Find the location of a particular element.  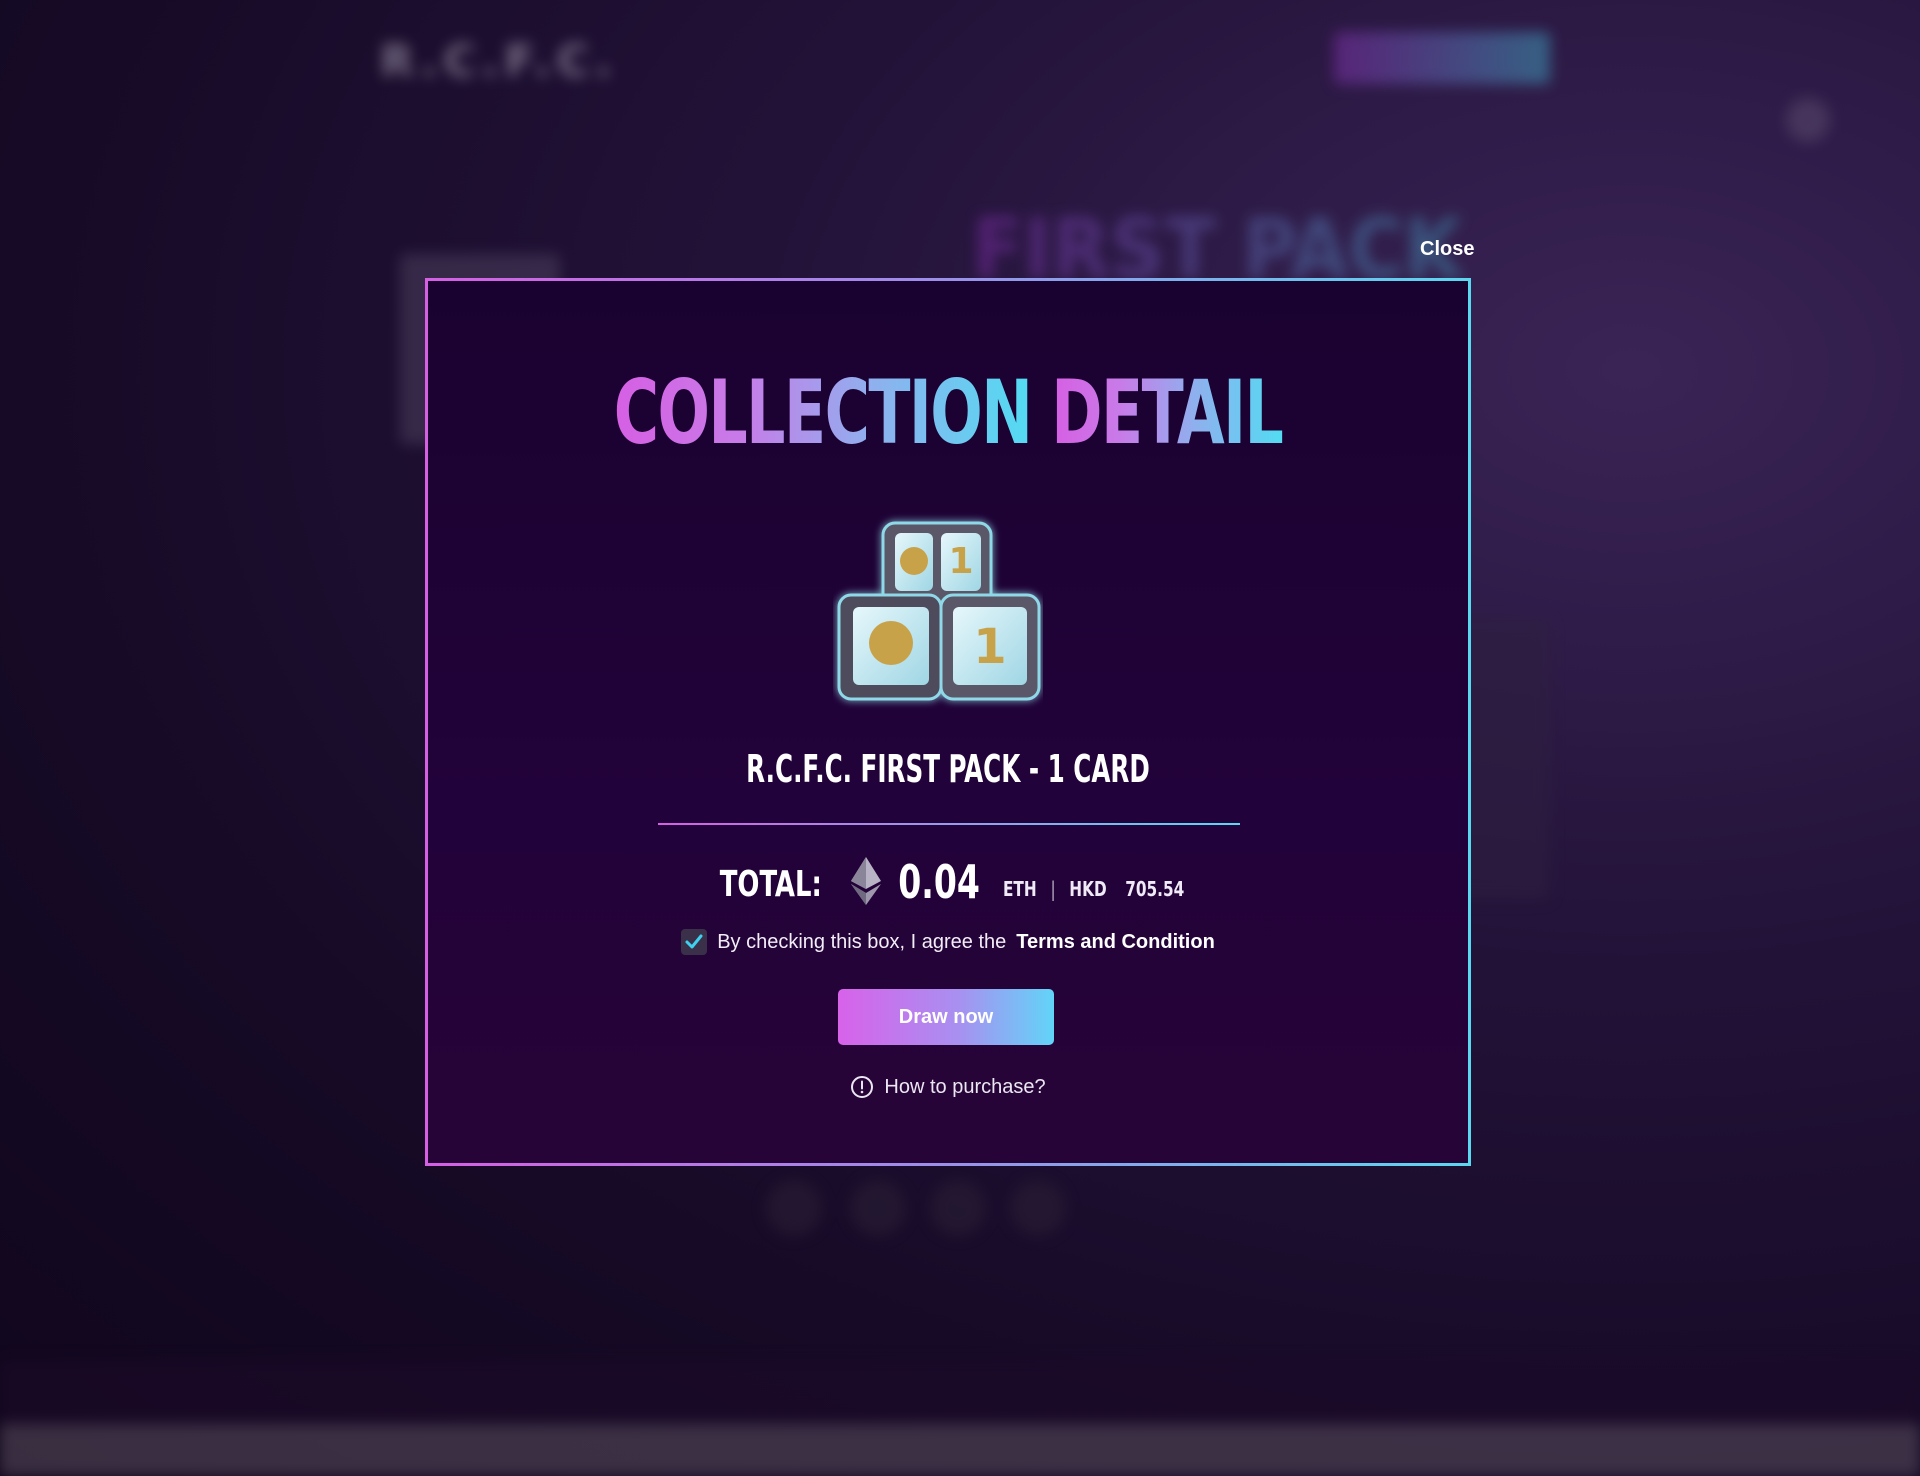

draw-now-button: Draw now is located at coordinates (946, 1017).